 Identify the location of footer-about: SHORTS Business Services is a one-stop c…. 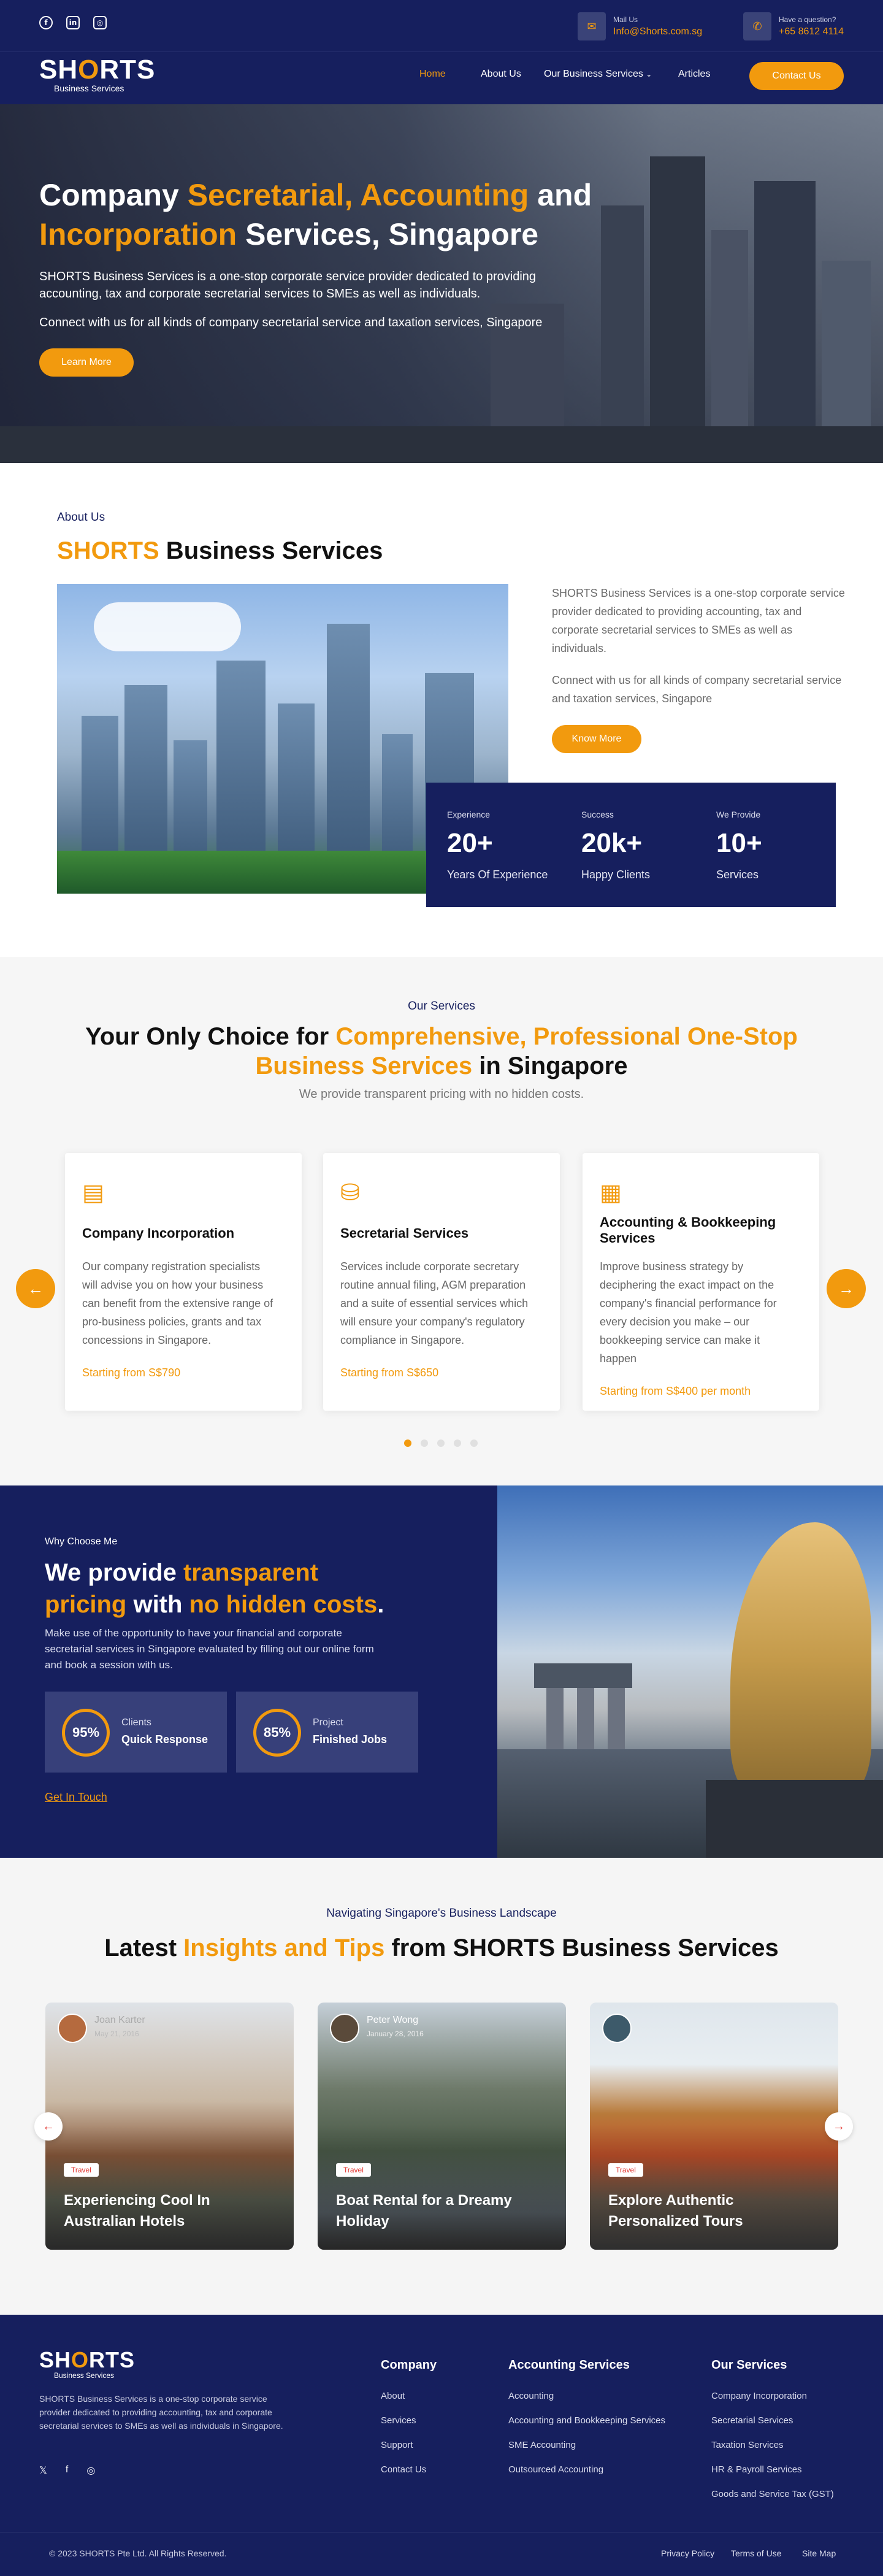
(161, 2412).